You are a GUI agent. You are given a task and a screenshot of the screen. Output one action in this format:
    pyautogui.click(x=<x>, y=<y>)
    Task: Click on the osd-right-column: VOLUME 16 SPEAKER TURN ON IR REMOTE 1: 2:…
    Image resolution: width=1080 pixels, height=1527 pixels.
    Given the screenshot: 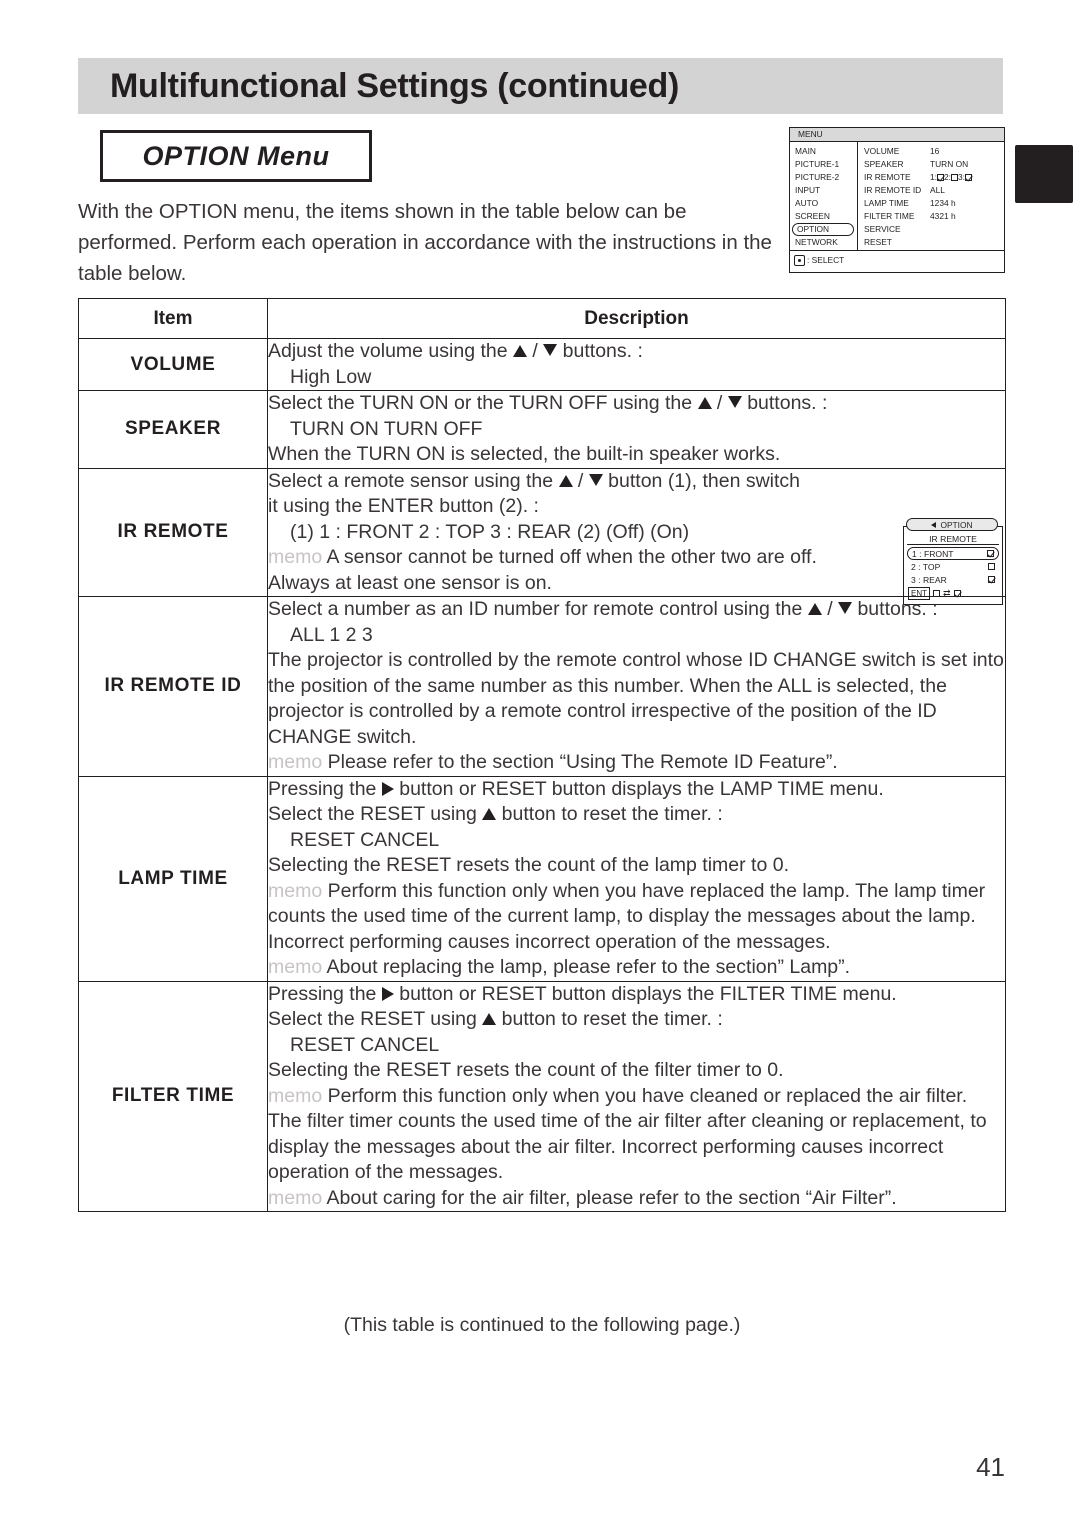 What is the action you would take?
    pyautogui.click(x=931, y=196)
    